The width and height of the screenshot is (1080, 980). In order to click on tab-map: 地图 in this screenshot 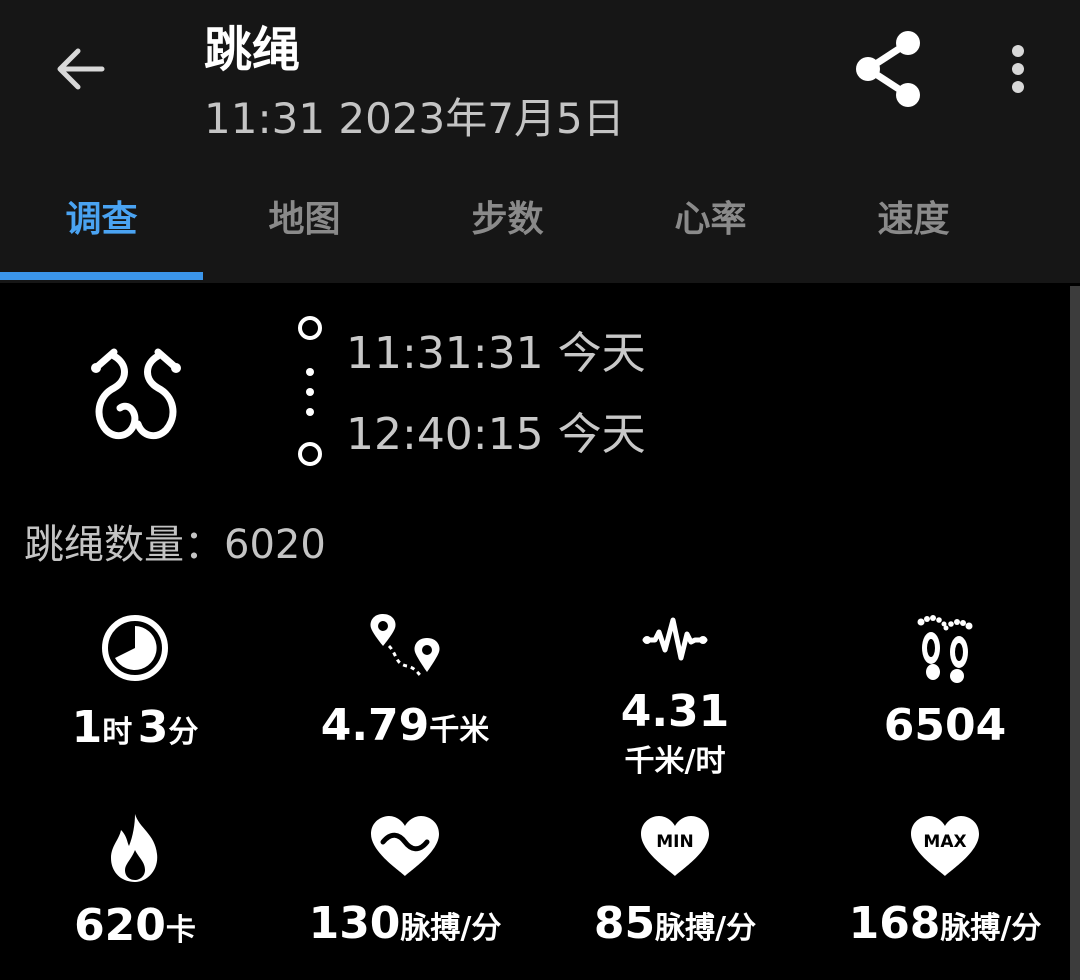, I will do `click(304, 224)`.